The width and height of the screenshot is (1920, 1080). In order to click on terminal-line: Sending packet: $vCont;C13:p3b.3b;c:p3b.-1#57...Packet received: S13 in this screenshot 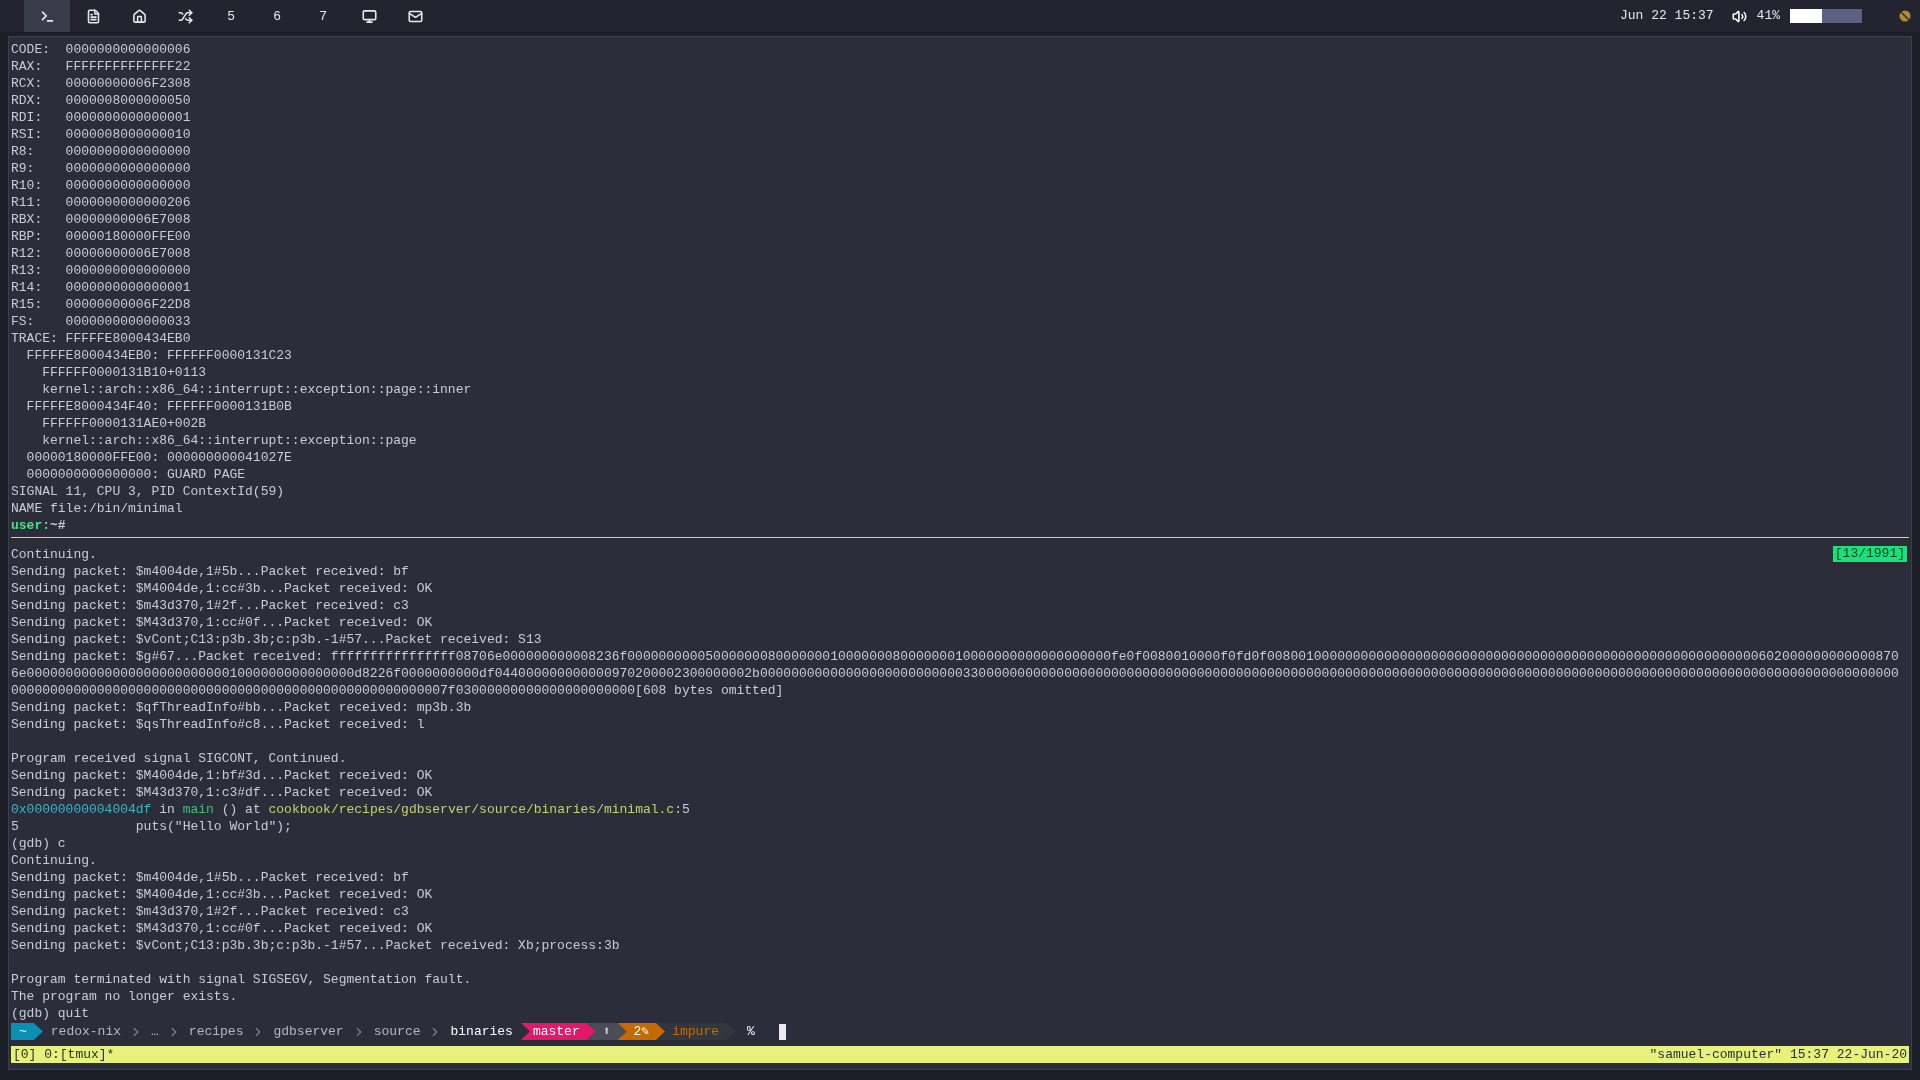, I will do `click(276, 639)`.